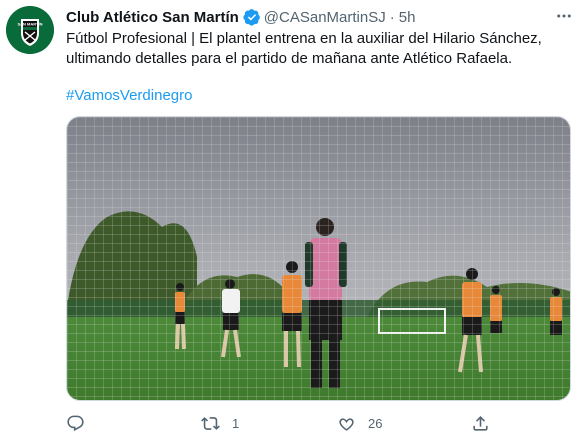 The image size is (584, 444). Describe the element at coordinates (407, 17) in the screenshot. I see `timestamp: 5h` at that location.